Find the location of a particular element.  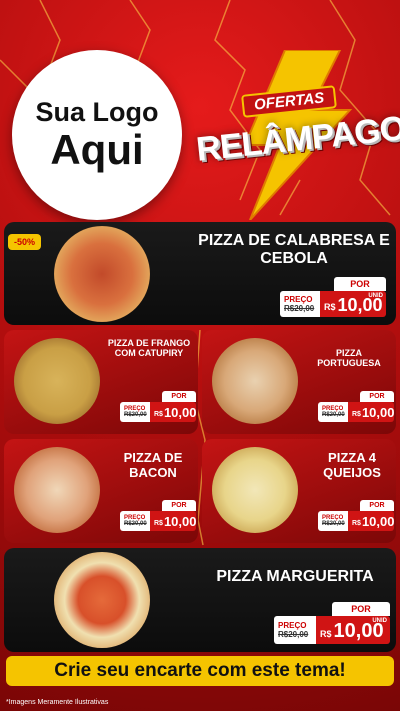

product-title: PIZZA MARGUERITA is located at coordinates (295, 576).